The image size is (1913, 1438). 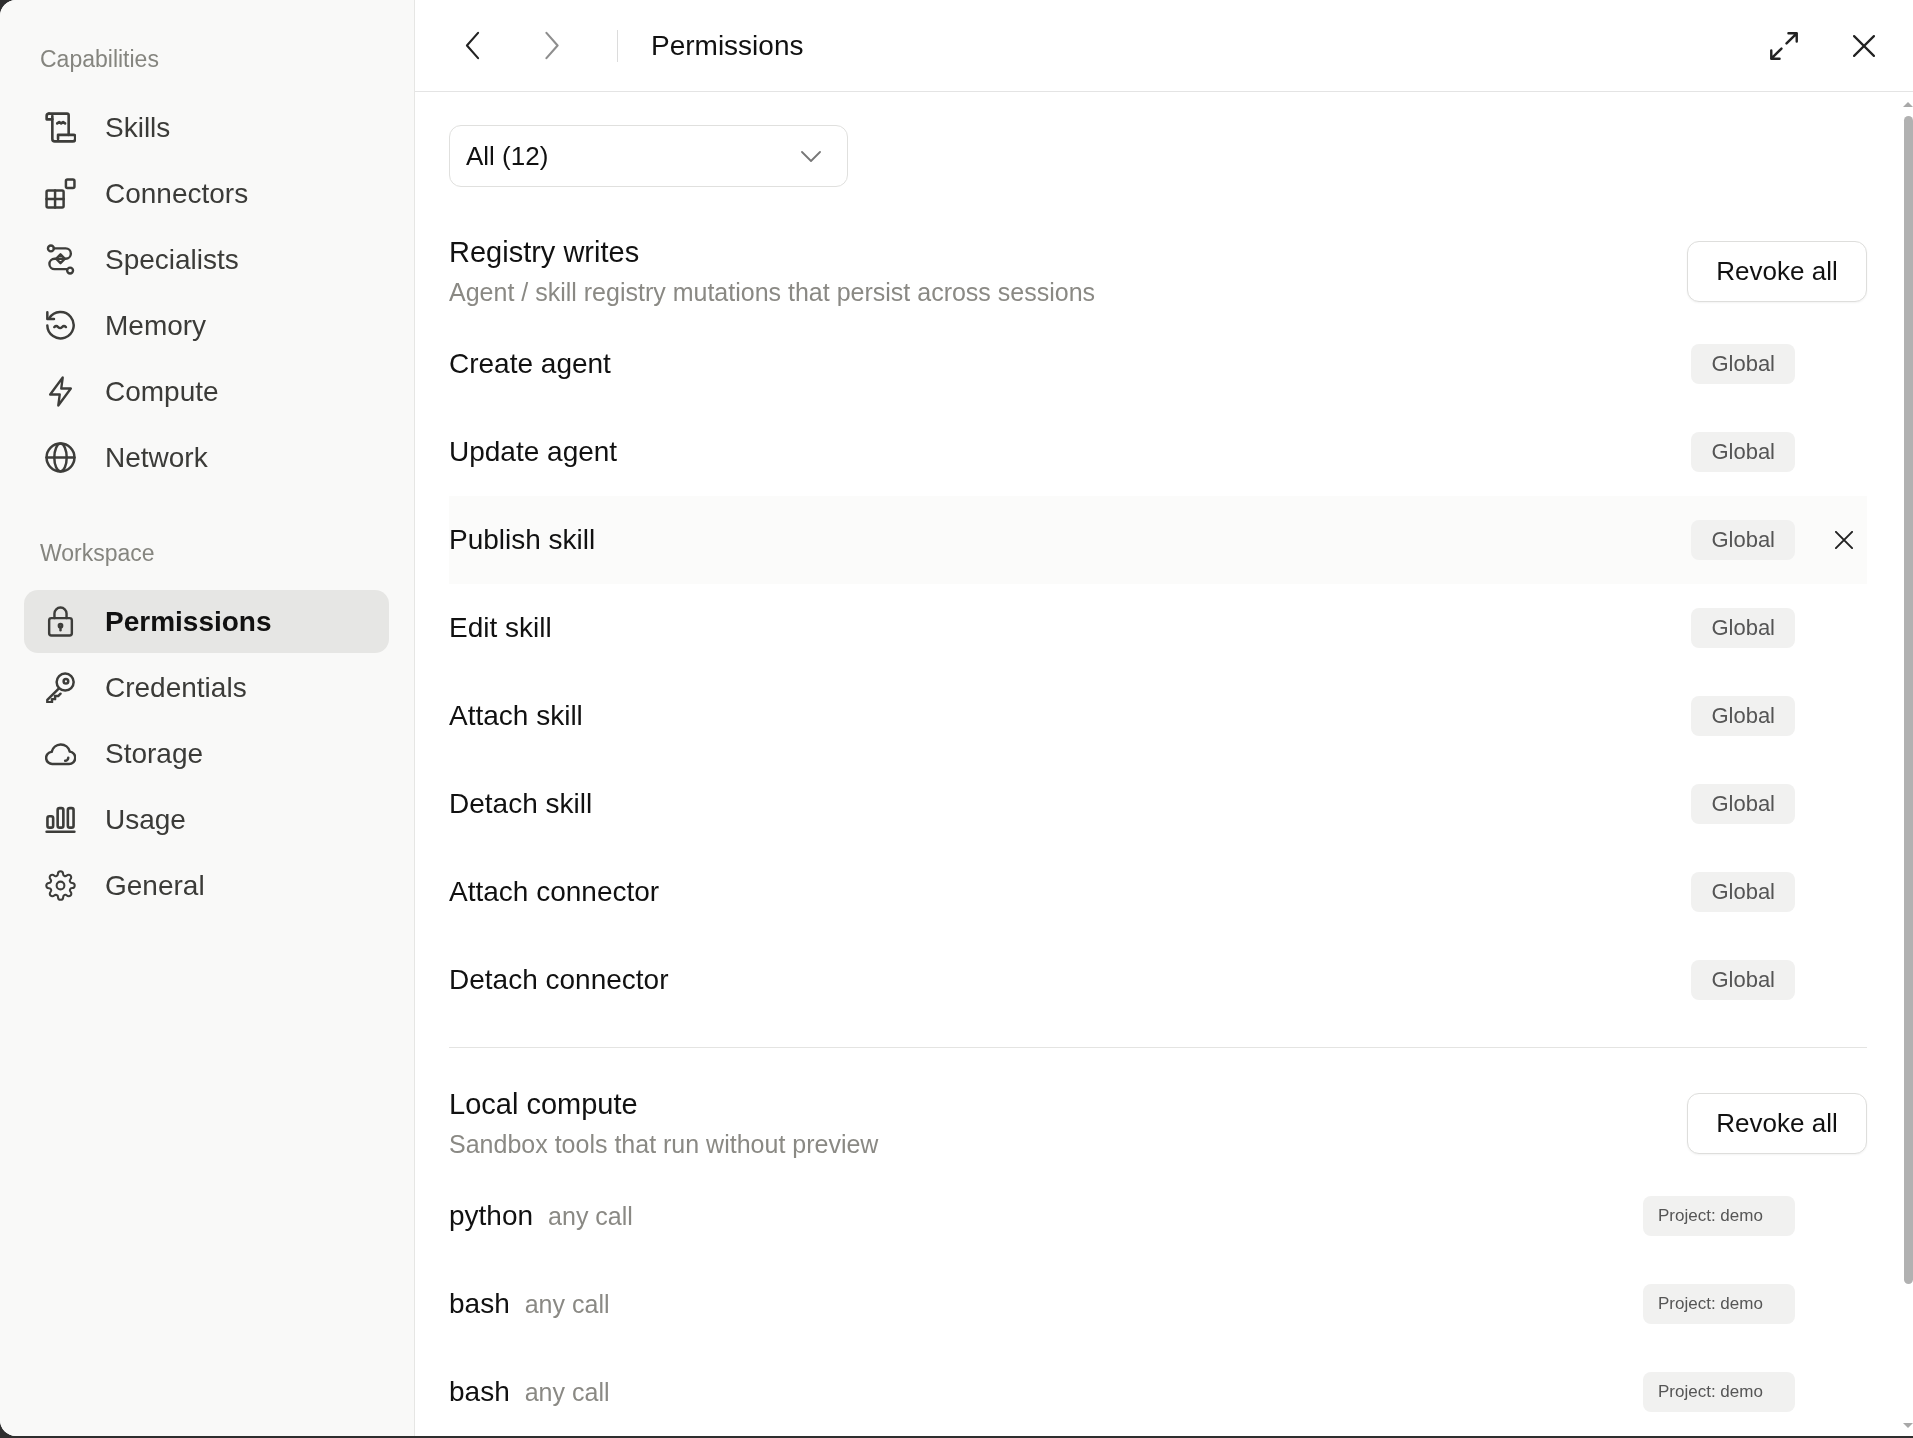 I want to click on sidebar-item: Connectors, so click(x=206, y=193).